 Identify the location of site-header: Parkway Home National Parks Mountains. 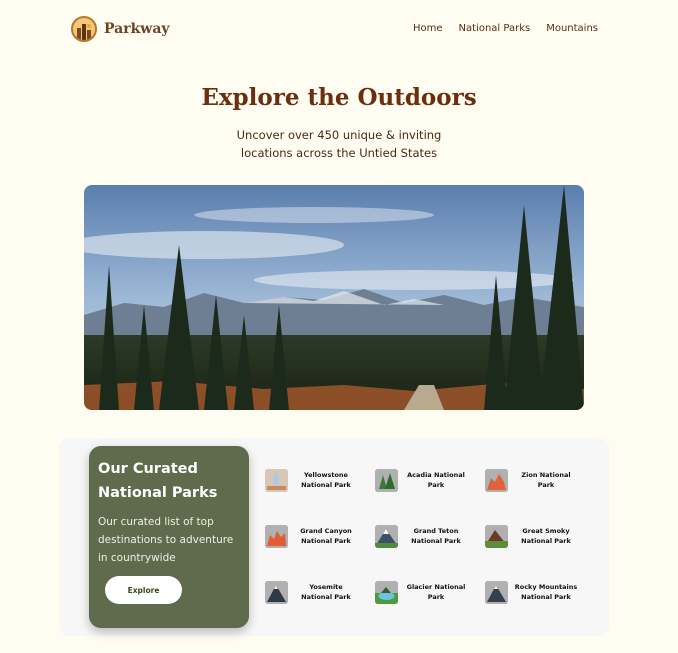
(339, 30).